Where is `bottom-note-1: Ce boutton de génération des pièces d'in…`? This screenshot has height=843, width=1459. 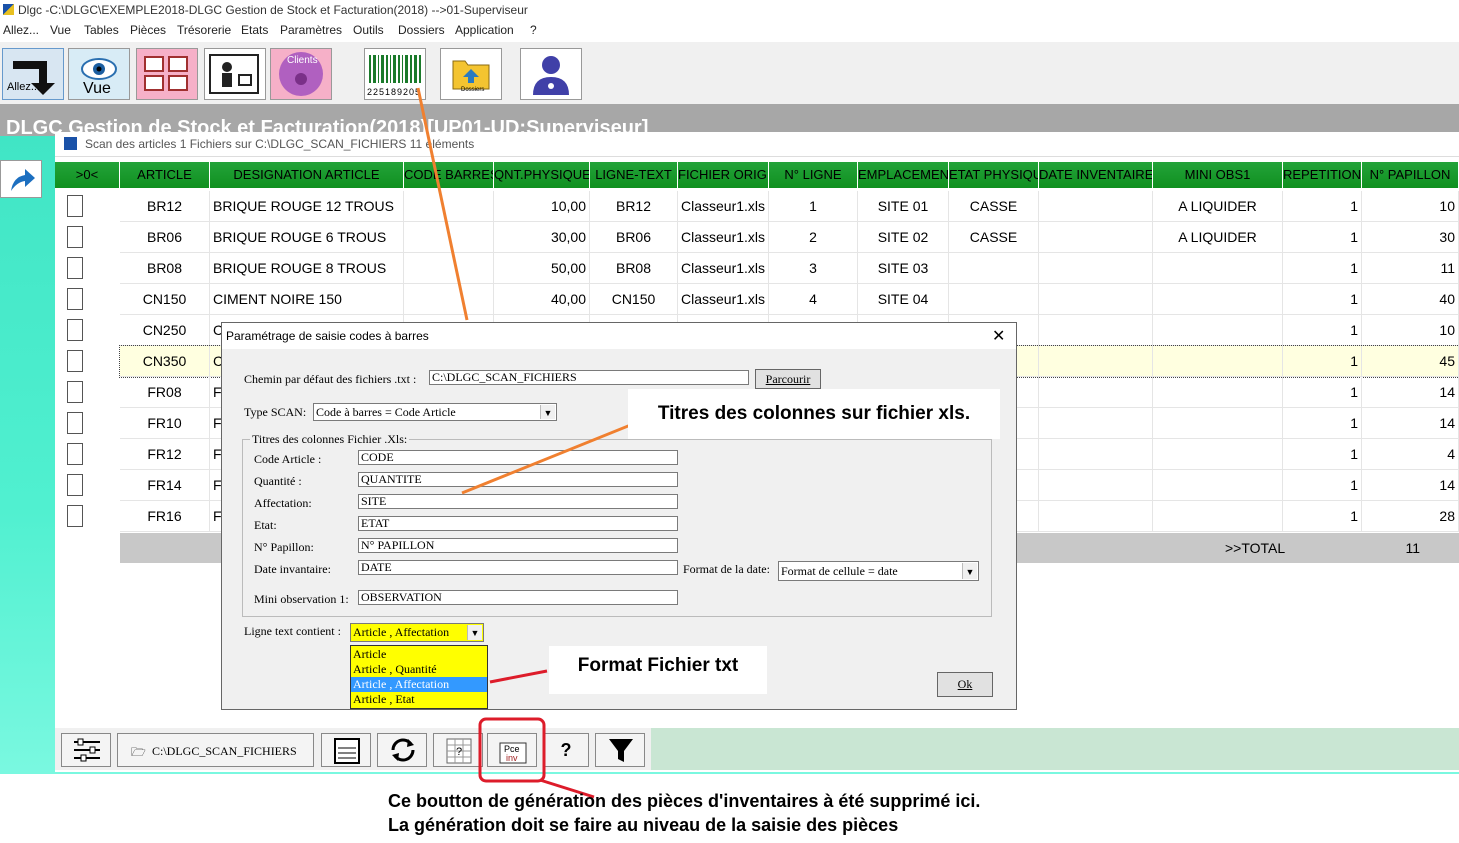
bottom-note-1: Ce boutton de génération des pièces d'in… is located at coordinates (684, 801).